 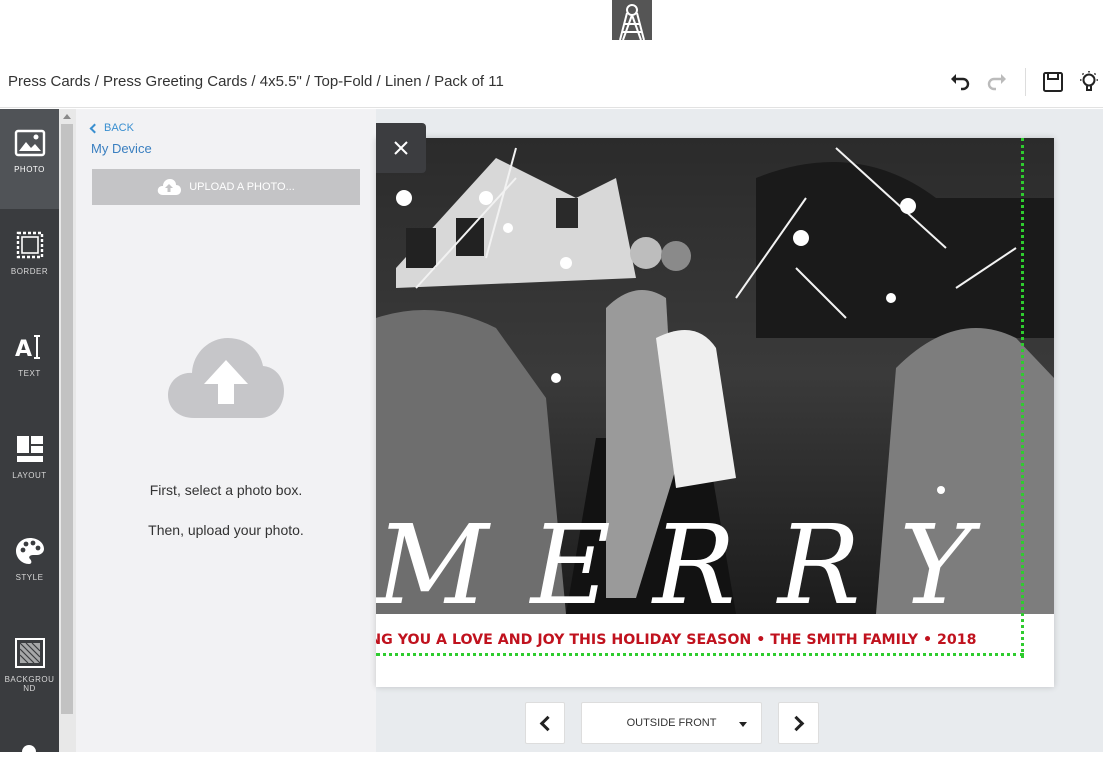 I want to click on prev-page-button, so click(x=545, y=723).